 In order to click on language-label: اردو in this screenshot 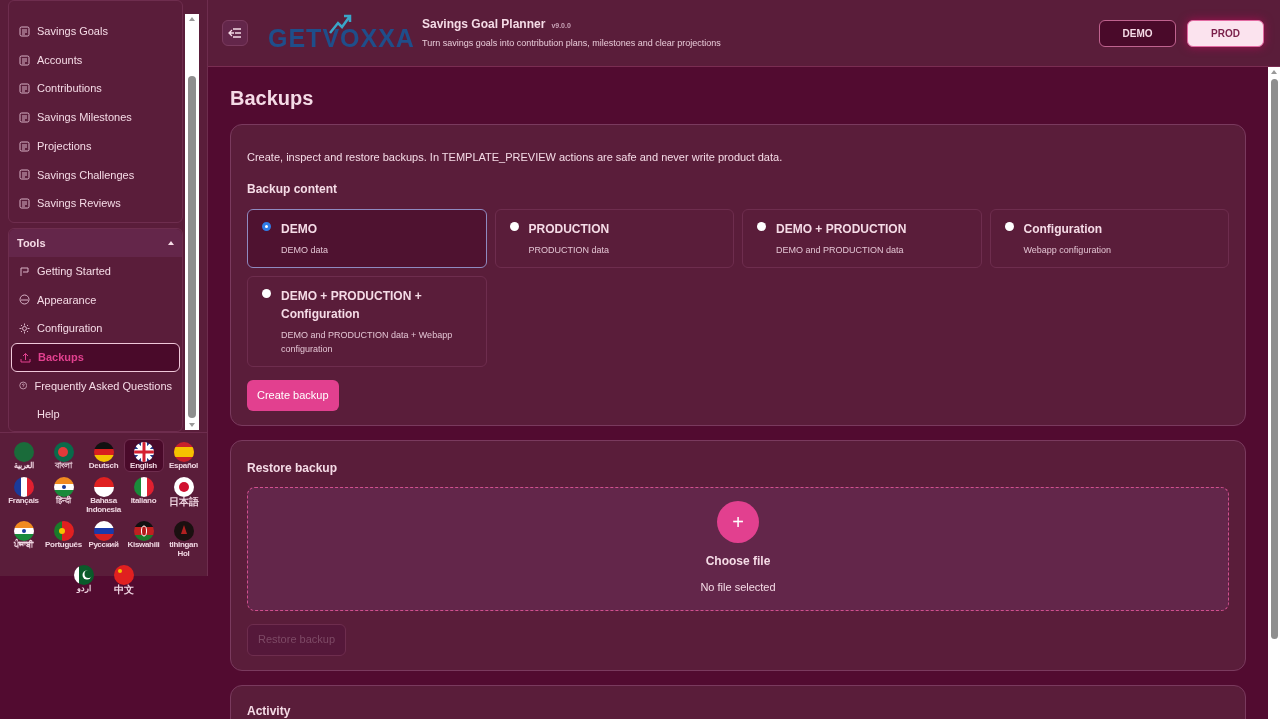, I will do `click(83, 589)`.